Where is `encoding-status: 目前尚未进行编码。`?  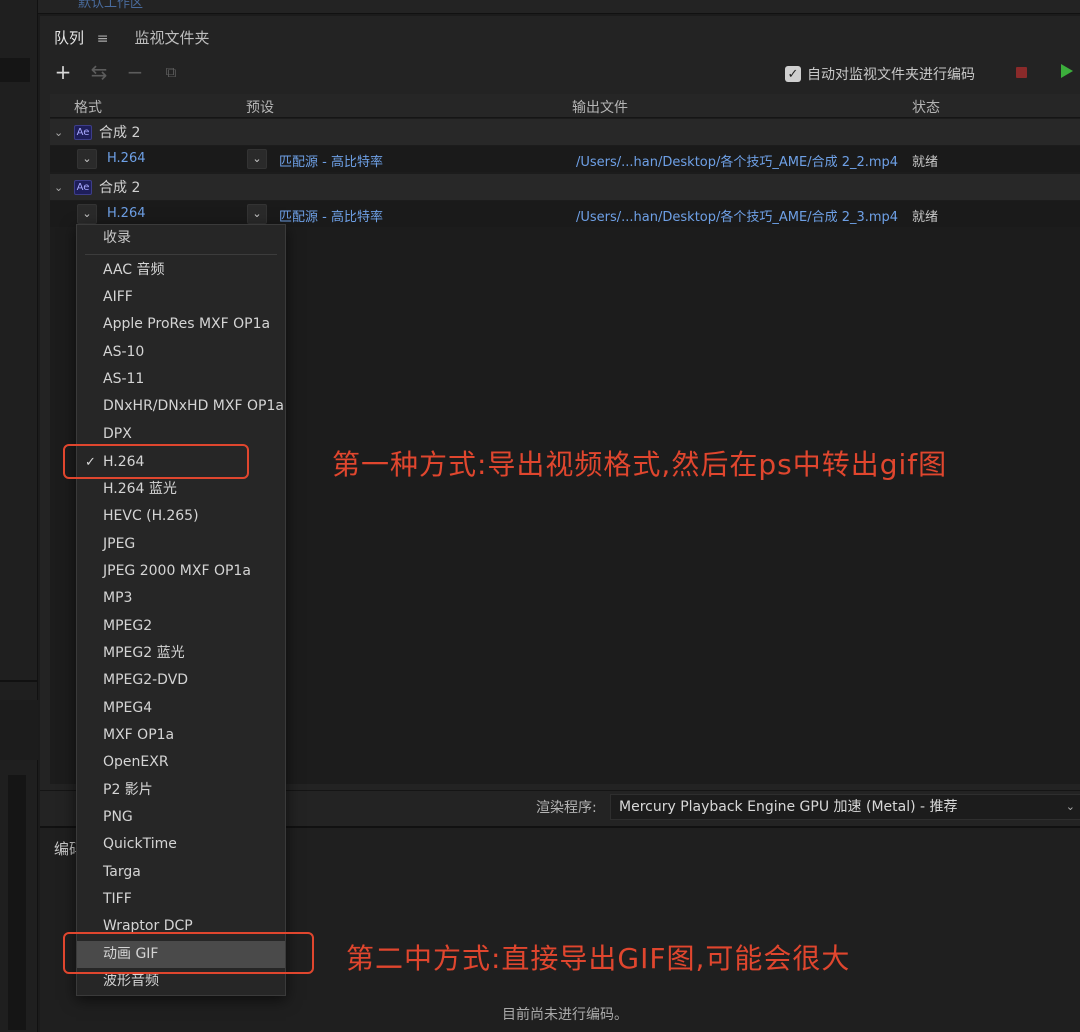 encoding-status: 目前尚未进行编码。 is located at coordinates (565, 1015).